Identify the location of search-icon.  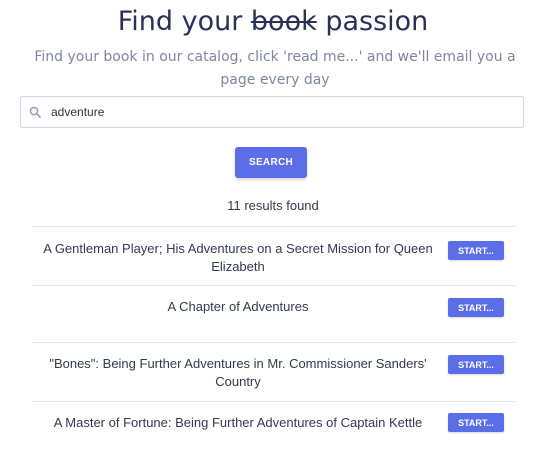
(35, 112).